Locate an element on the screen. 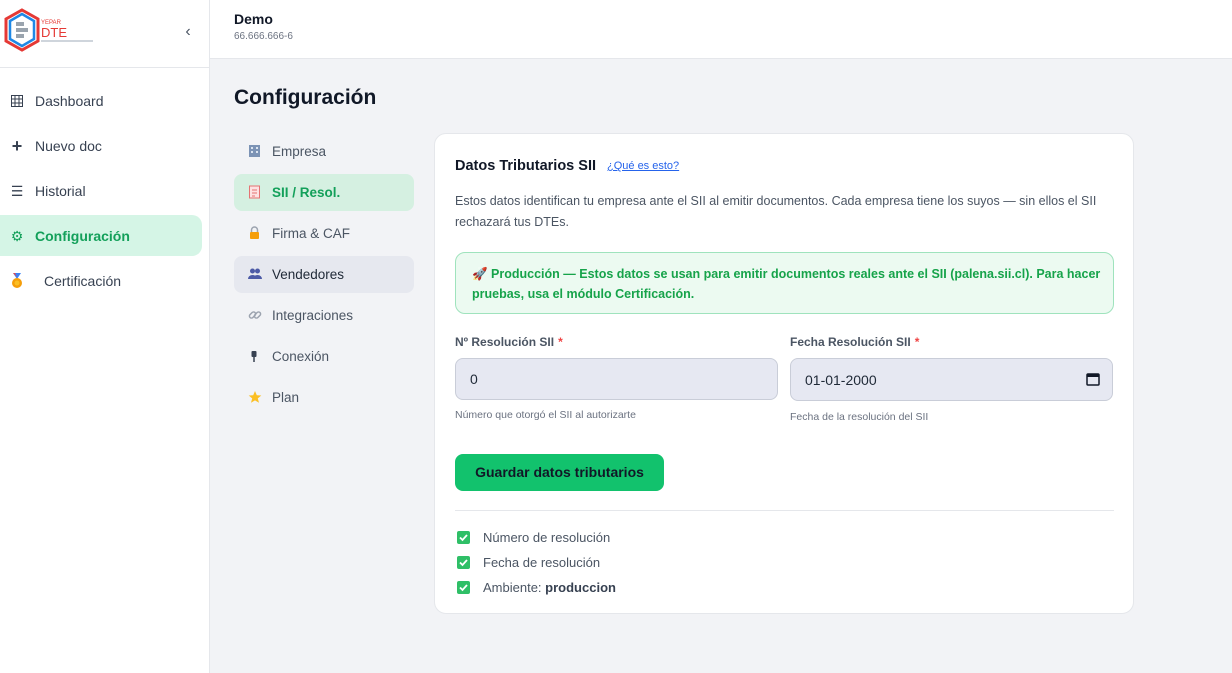 The image size is (1232, 673). medal-icon is located at coordinates (17, 280).